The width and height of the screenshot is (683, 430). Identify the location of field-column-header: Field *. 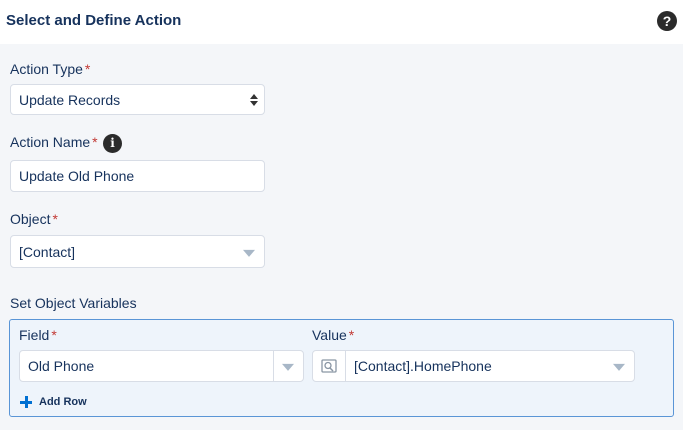
(38, 335).